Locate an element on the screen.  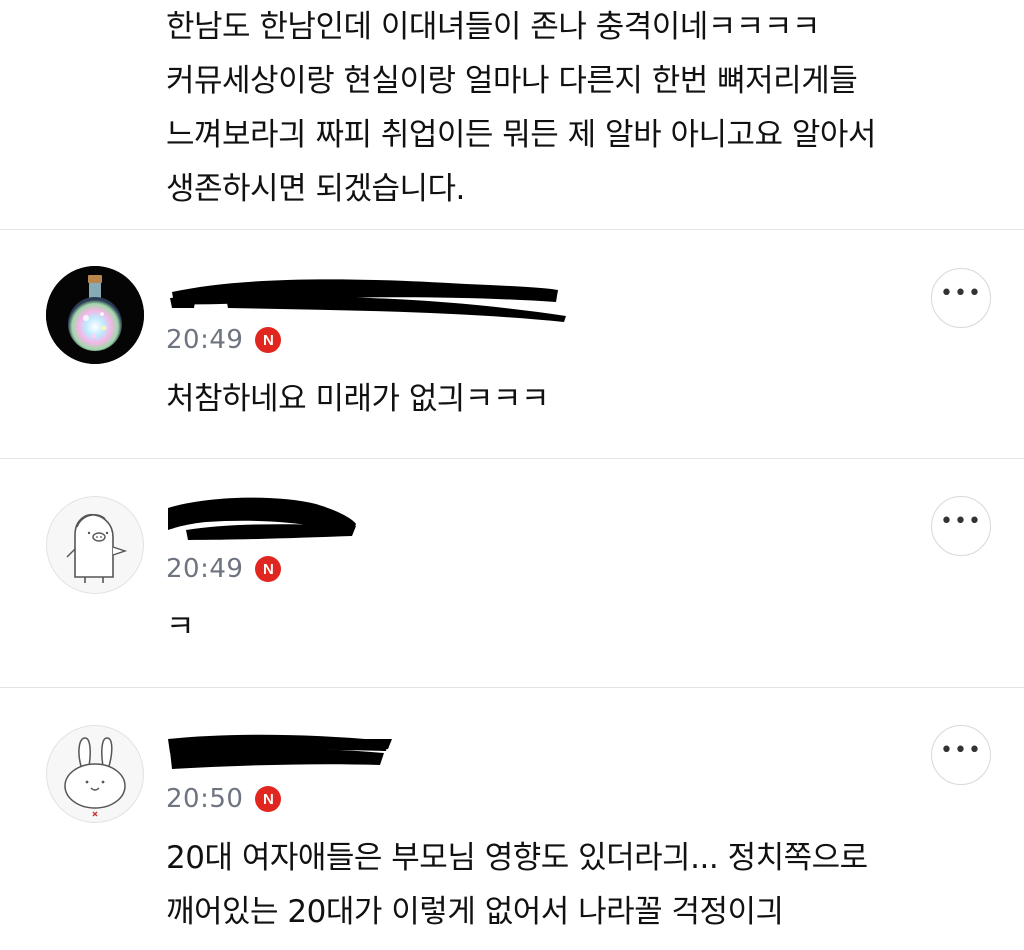
comment-line: ㅋ is located at coordinates (180, 627).